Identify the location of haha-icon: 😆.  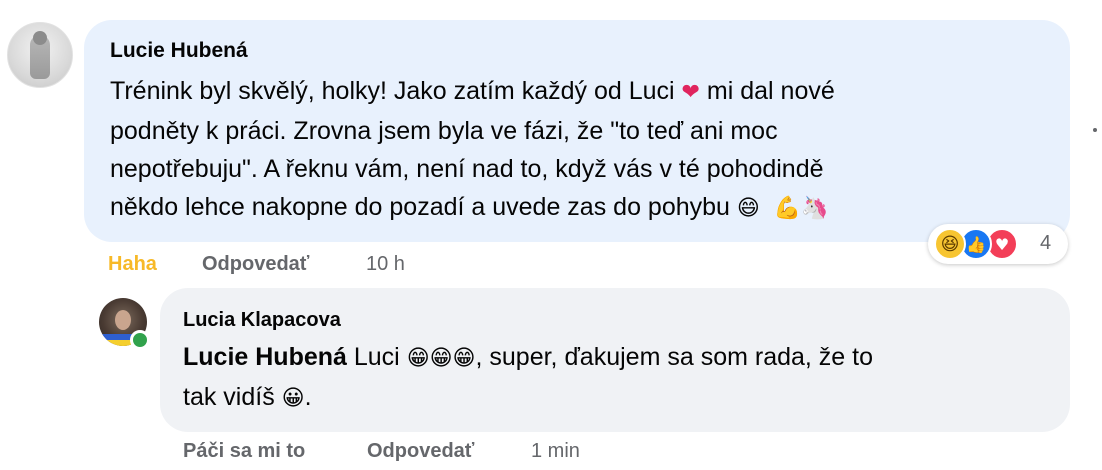
(950, 244).